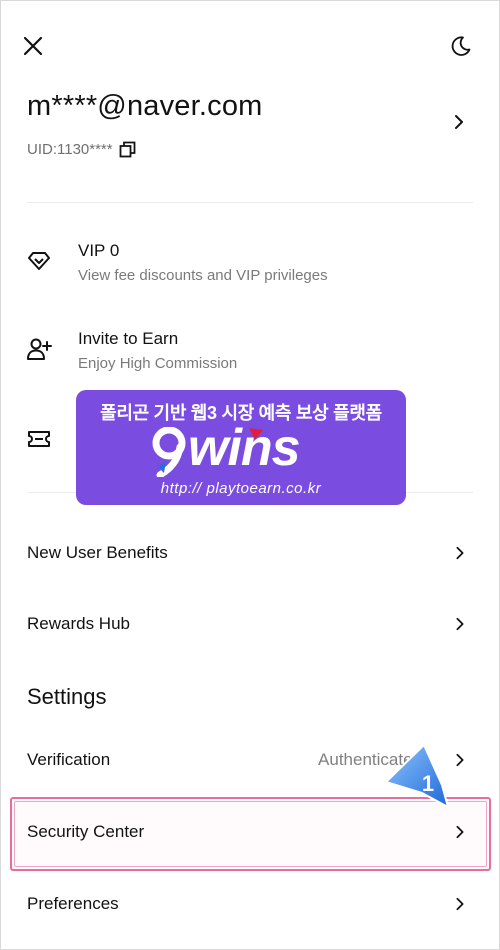  I want to click on step-pointer-badge: 1, so click(417, 776).